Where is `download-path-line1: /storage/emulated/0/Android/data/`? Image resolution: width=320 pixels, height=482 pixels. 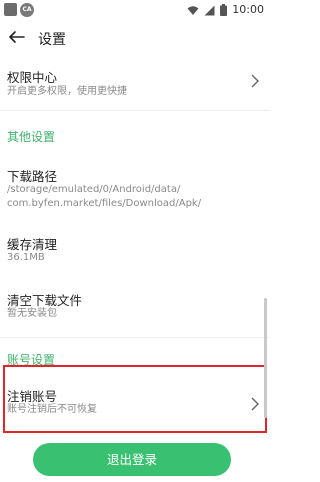
download-path-line1: /storage/emulated/0/Android/data/ is located at coordinates (94, 189).